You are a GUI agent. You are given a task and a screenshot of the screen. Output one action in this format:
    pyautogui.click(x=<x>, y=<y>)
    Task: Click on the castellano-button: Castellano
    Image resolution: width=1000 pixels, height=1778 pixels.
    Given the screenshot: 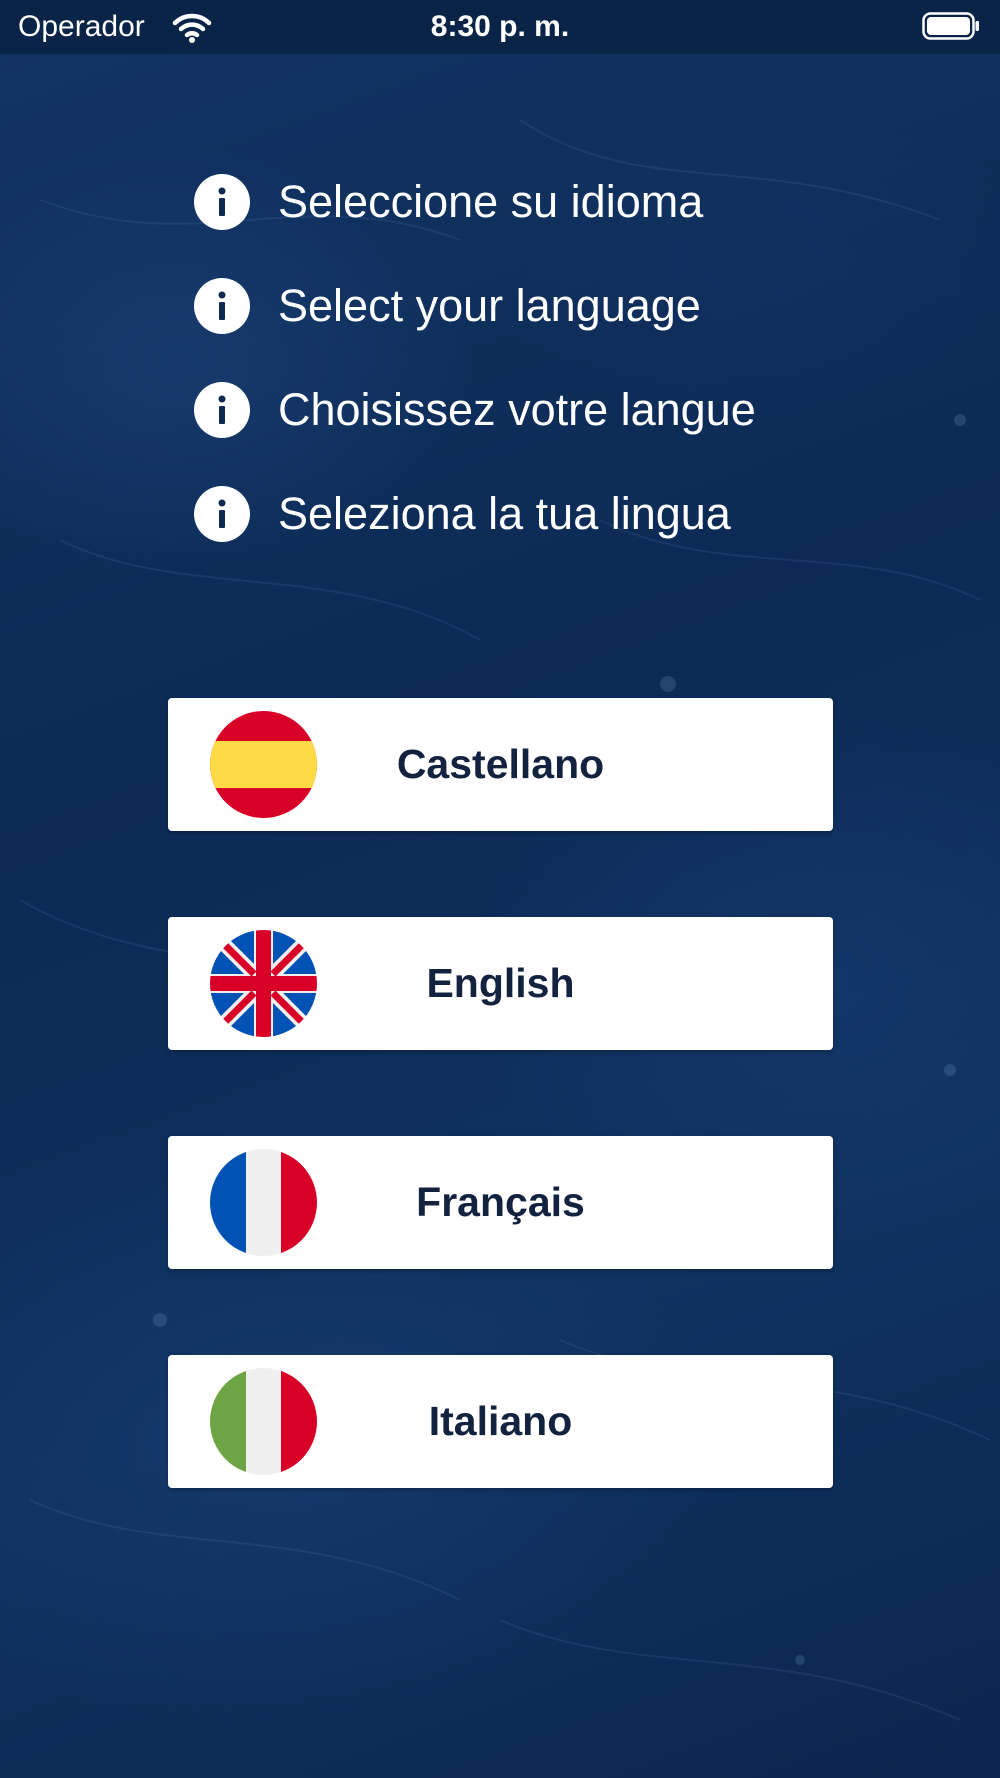 What is the action you would take?
    pyautogui.click(x=500, y=764)
    